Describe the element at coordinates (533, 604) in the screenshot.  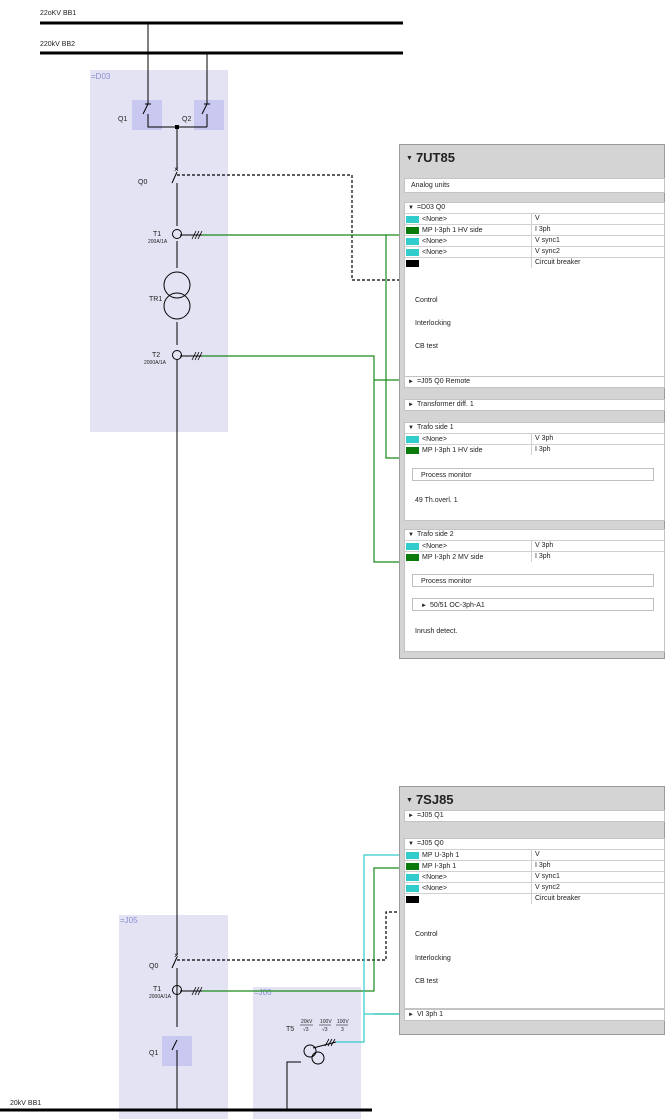
I see `function-oc: ► 50/51 OC-3ph-A1` at that location.